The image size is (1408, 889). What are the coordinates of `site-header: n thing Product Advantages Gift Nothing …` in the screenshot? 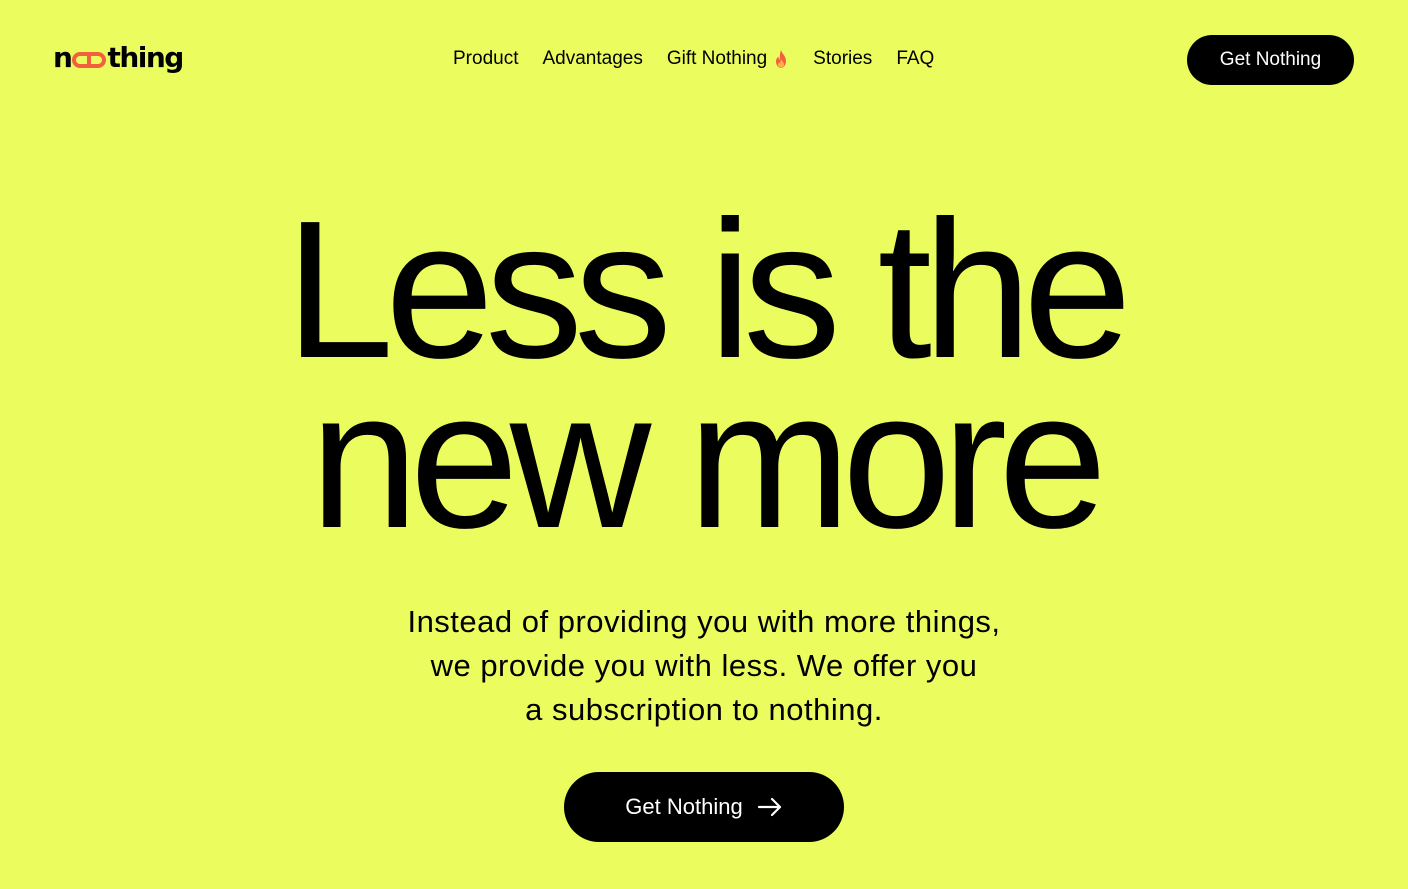 It's located at (704, 60).